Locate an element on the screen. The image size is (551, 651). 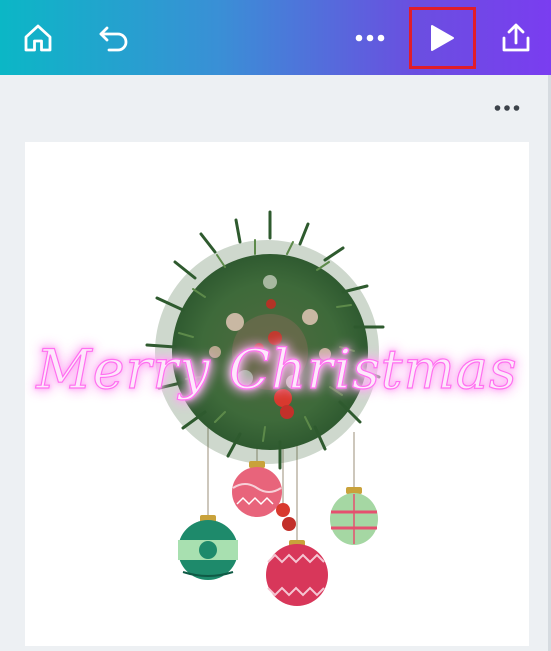
page-options-button is located at coordinates (507, 108).